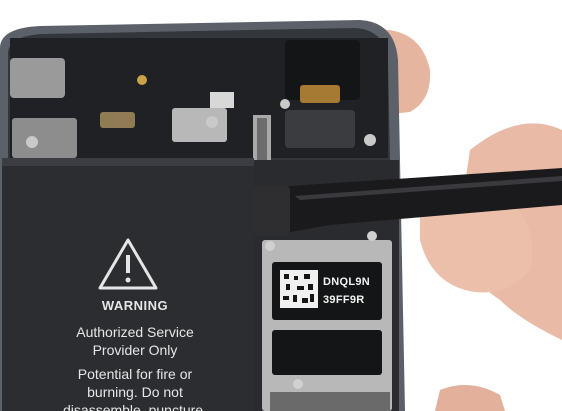 This screenshot has height=411, width=562. I want to click on warning-line: Provider Only, so click(135, 350).